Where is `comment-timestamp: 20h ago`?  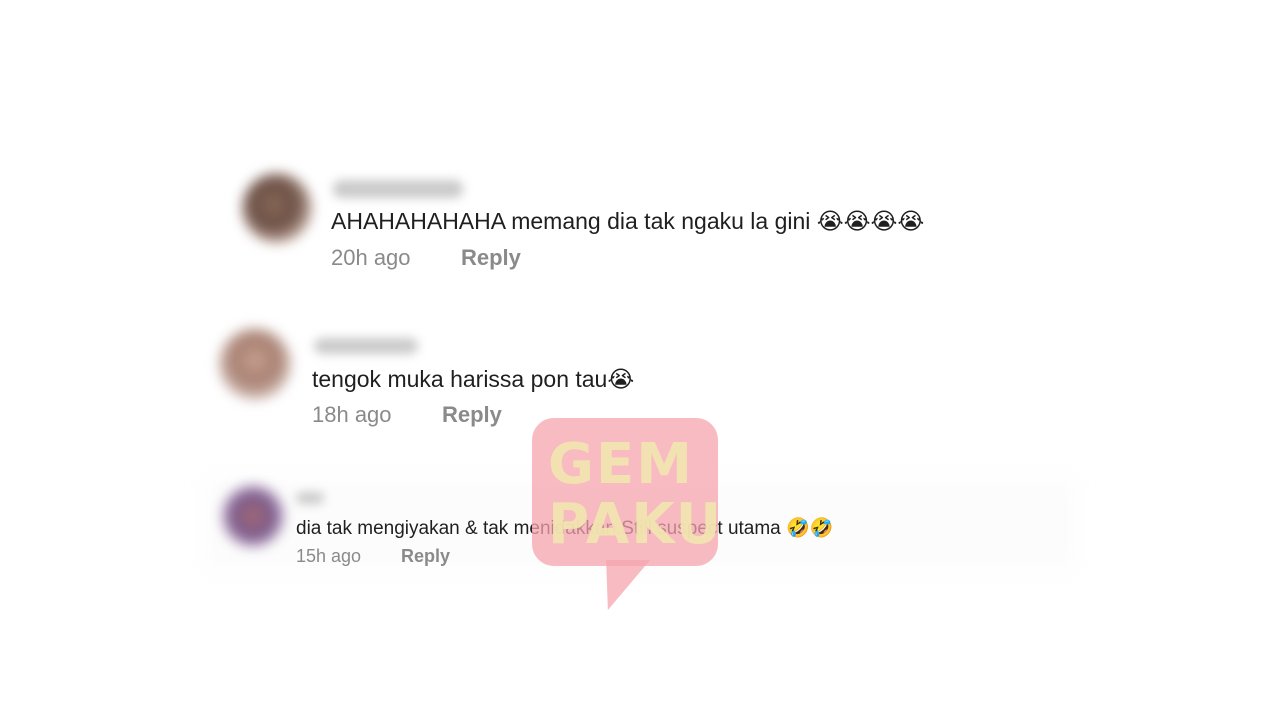
comment-timestamp: 20h ago is located at coordinates (371, 257).